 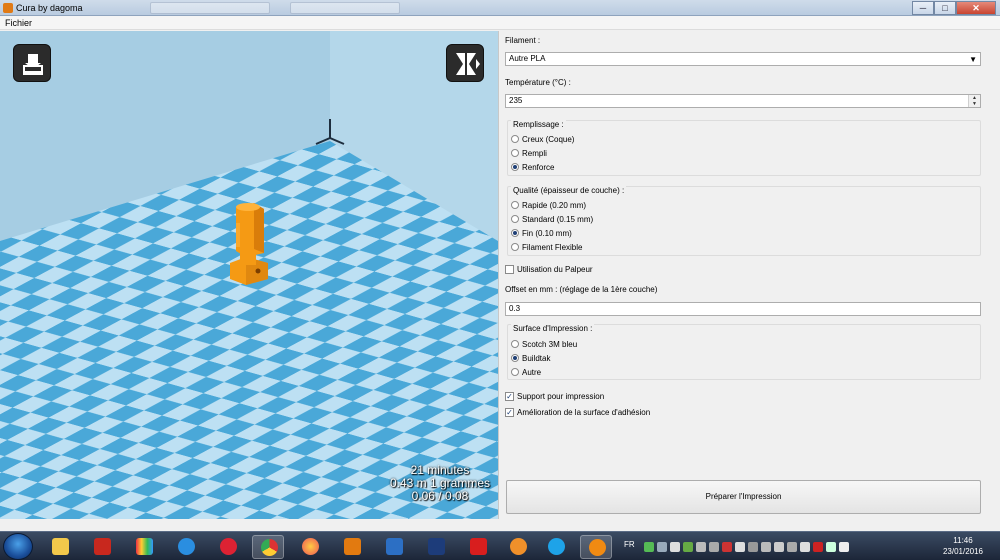 I want to click on clock: 11:46 23/01/2016, so click(x=963, y=546).